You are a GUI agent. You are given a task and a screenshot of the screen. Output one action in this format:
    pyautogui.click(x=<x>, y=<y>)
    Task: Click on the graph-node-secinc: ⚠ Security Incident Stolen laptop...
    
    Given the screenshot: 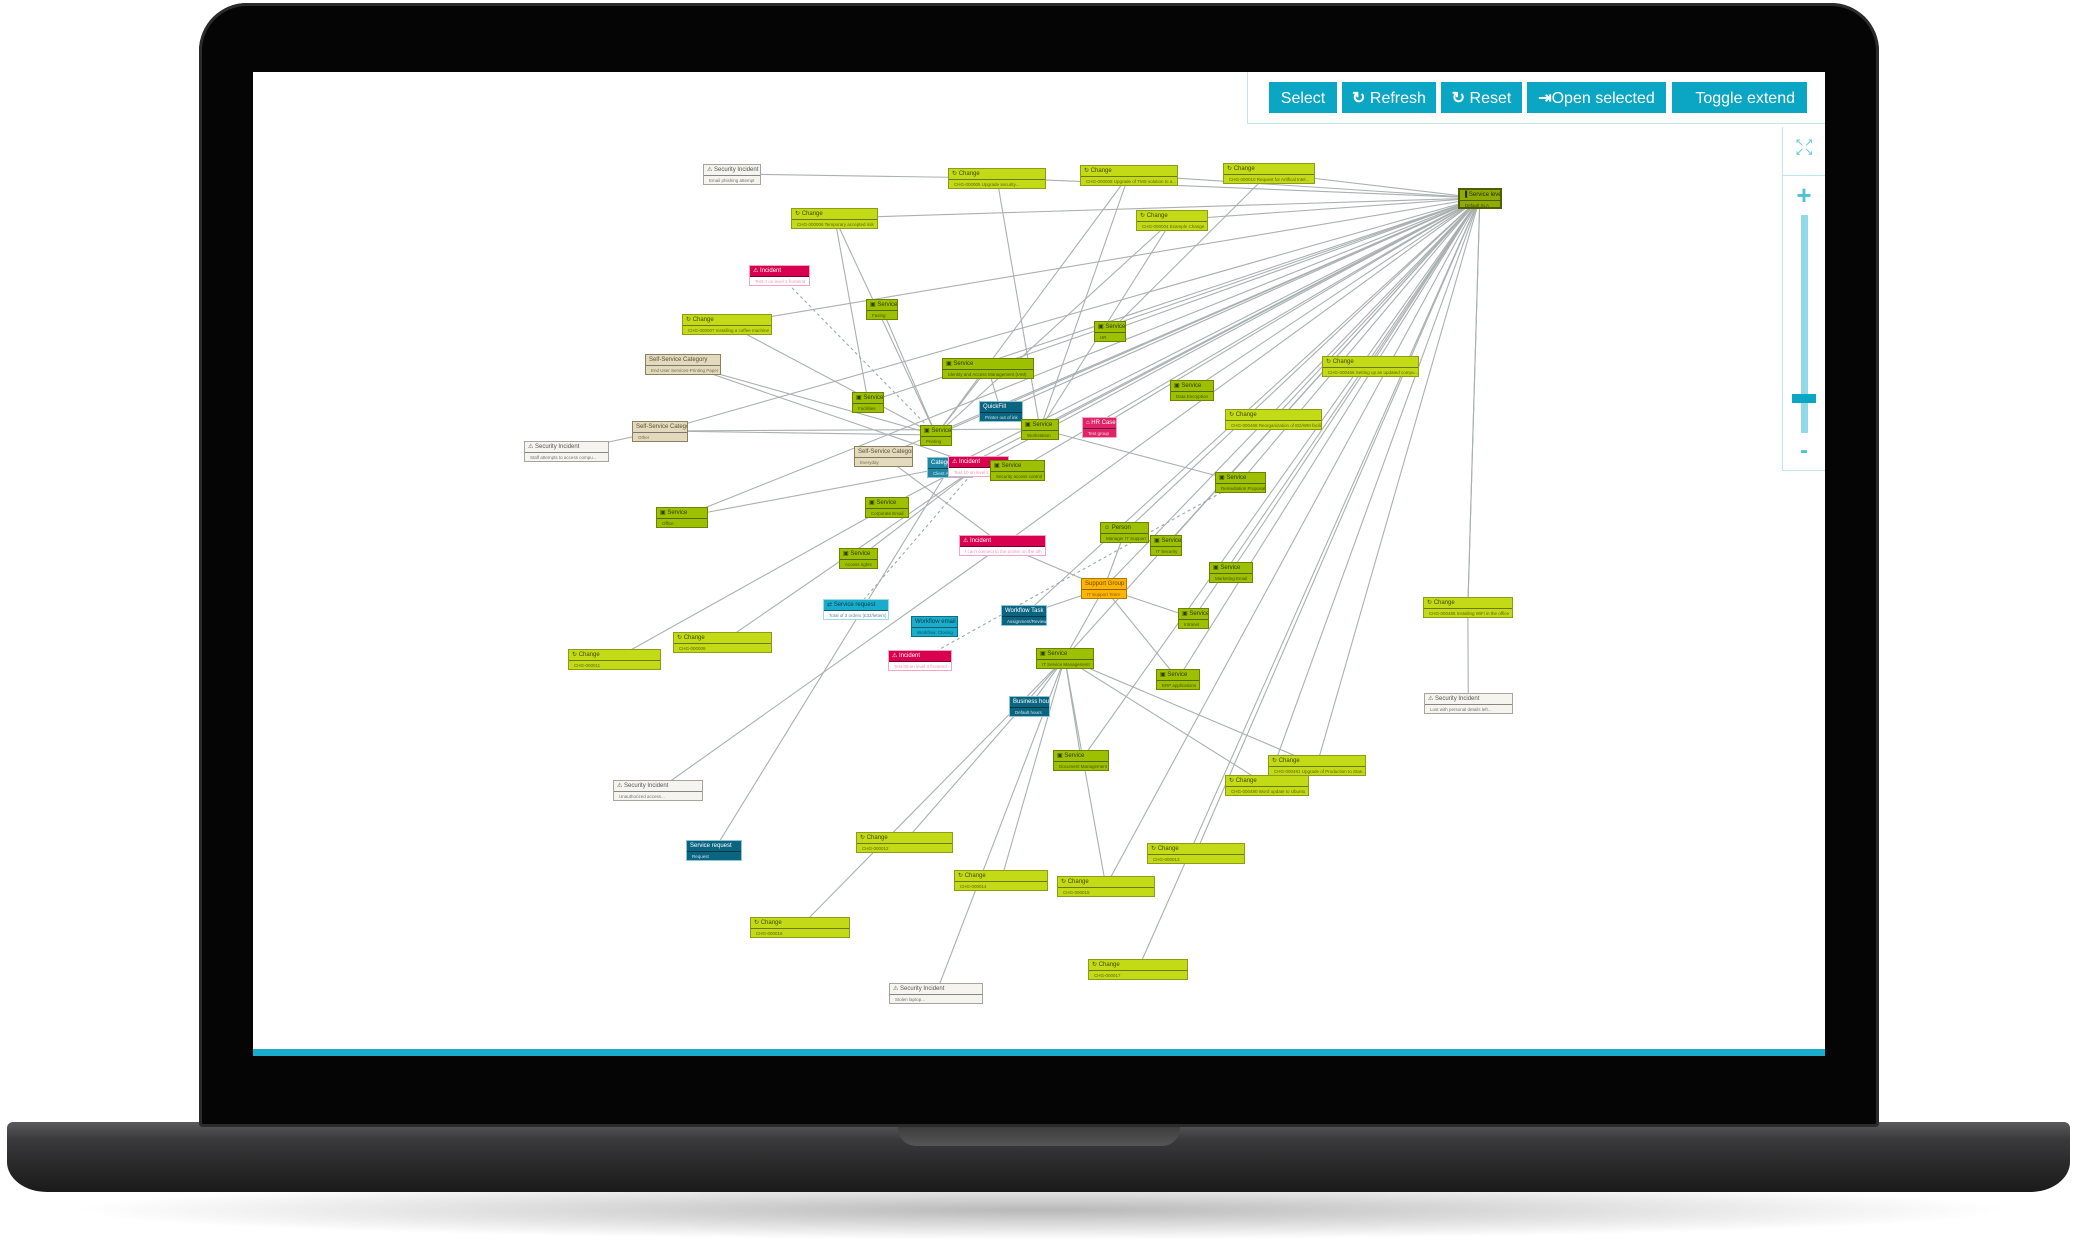 What is the action you would take?
    pyautogui.click(x=936, y=993)
    